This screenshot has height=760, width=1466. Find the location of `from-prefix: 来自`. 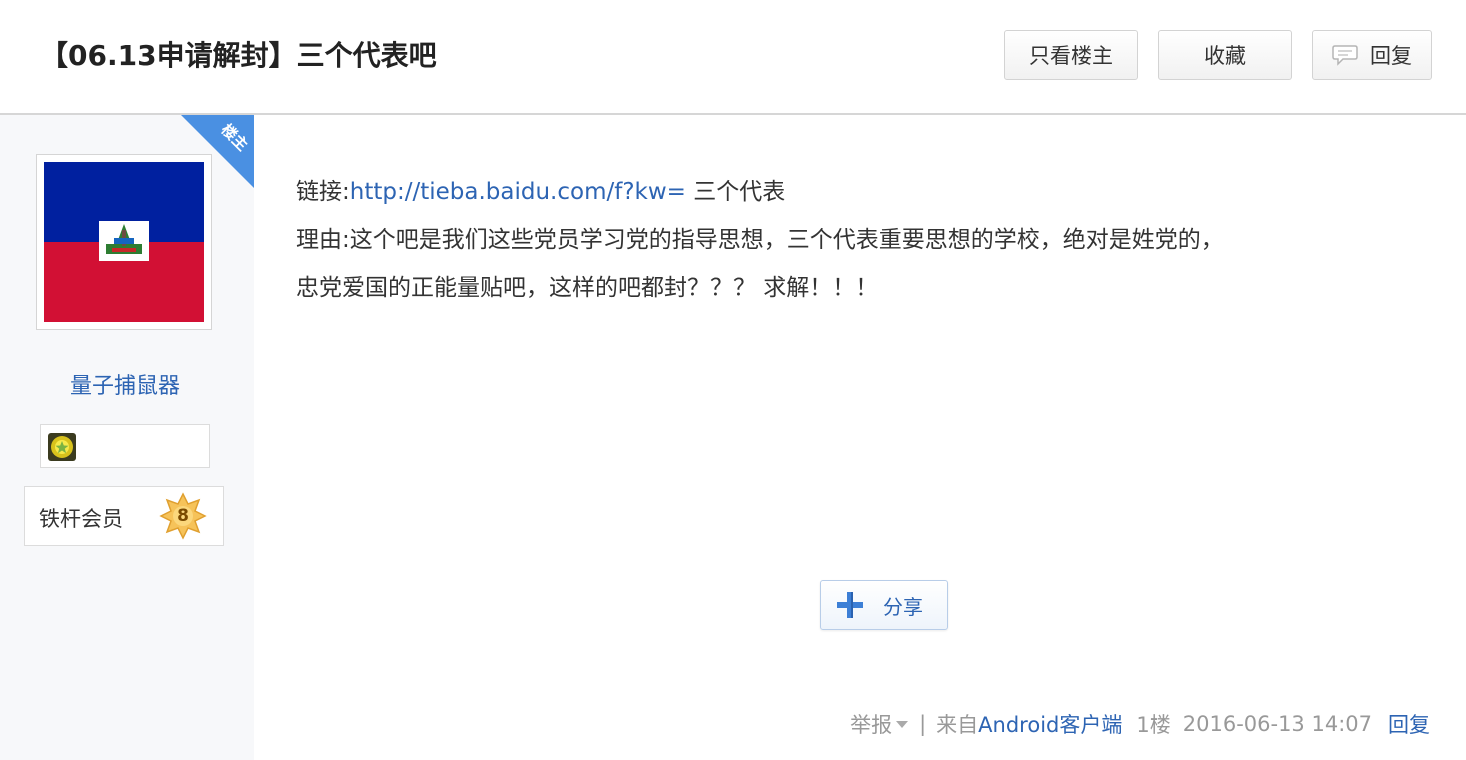

from-prefix: 来自 is located at coordinates (957, 725).